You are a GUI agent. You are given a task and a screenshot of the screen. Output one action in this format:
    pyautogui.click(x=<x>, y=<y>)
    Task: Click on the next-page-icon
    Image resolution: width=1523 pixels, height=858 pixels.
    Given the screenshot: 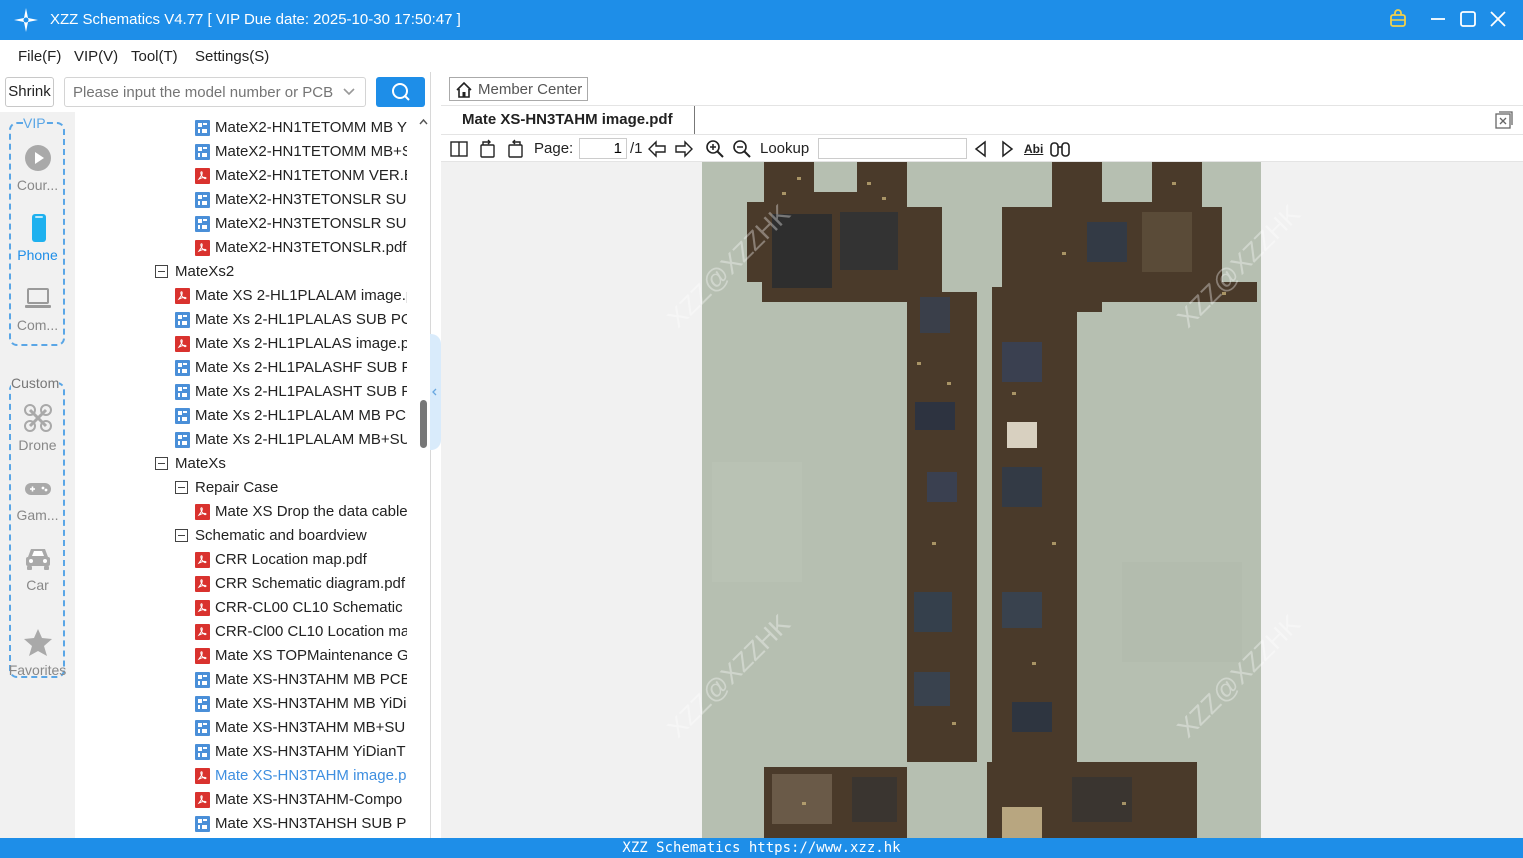 What is the action you would take?
    pyautogui.click(x=684, y=149)
    